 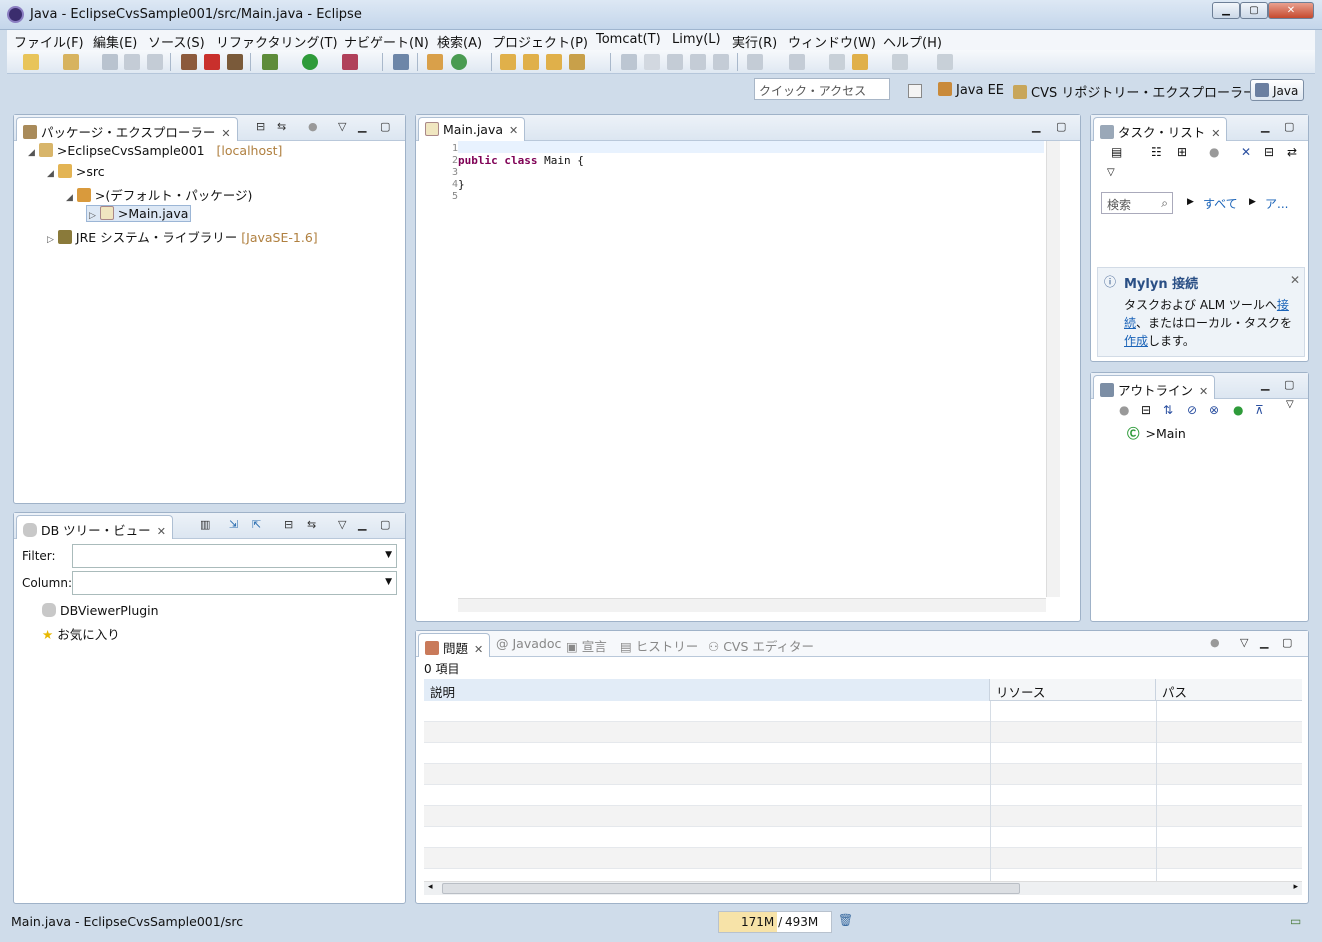 What do you see at coordinates (472, 129) in the screenshot?
I see `tab-main-java: Main.java ✕` at bounding box center [472, 129].